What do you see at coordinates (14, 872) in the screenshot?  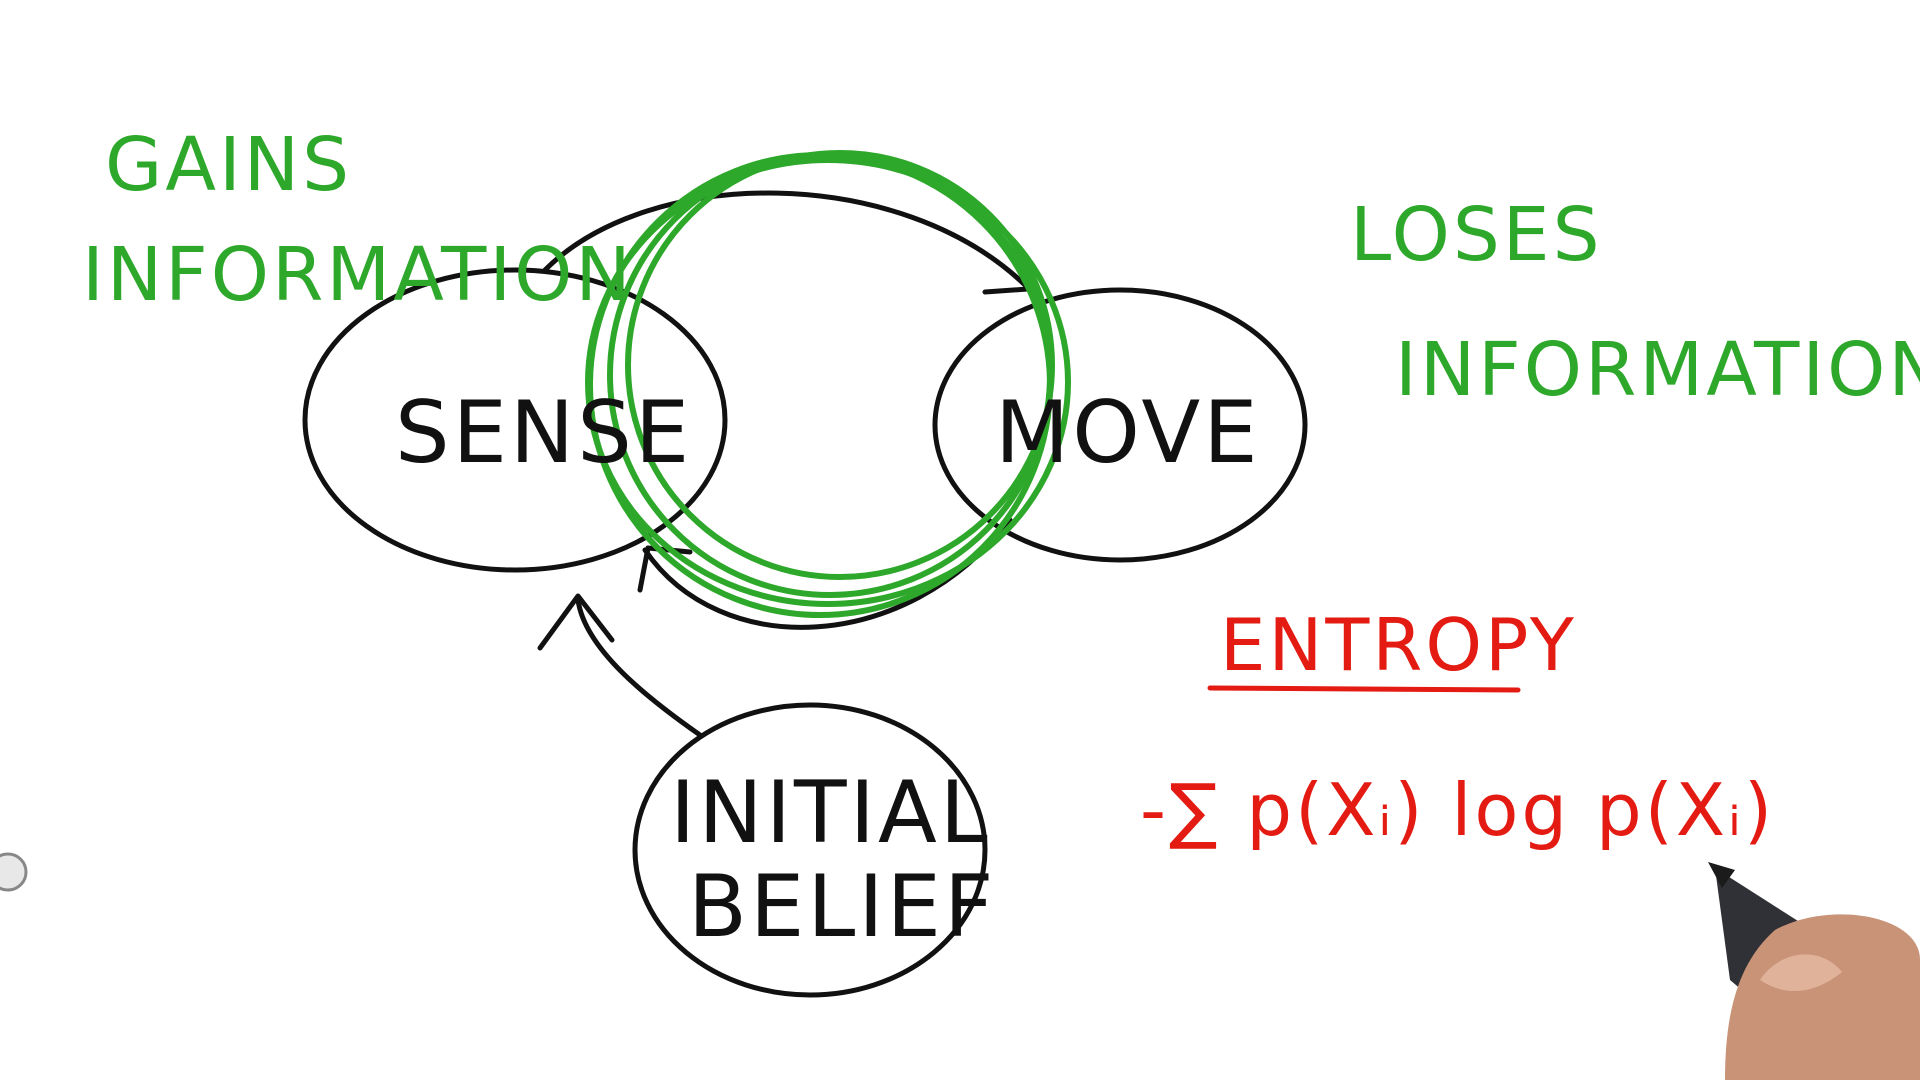 I see `left-edge-control-knob` at bounding box center [14, 872].